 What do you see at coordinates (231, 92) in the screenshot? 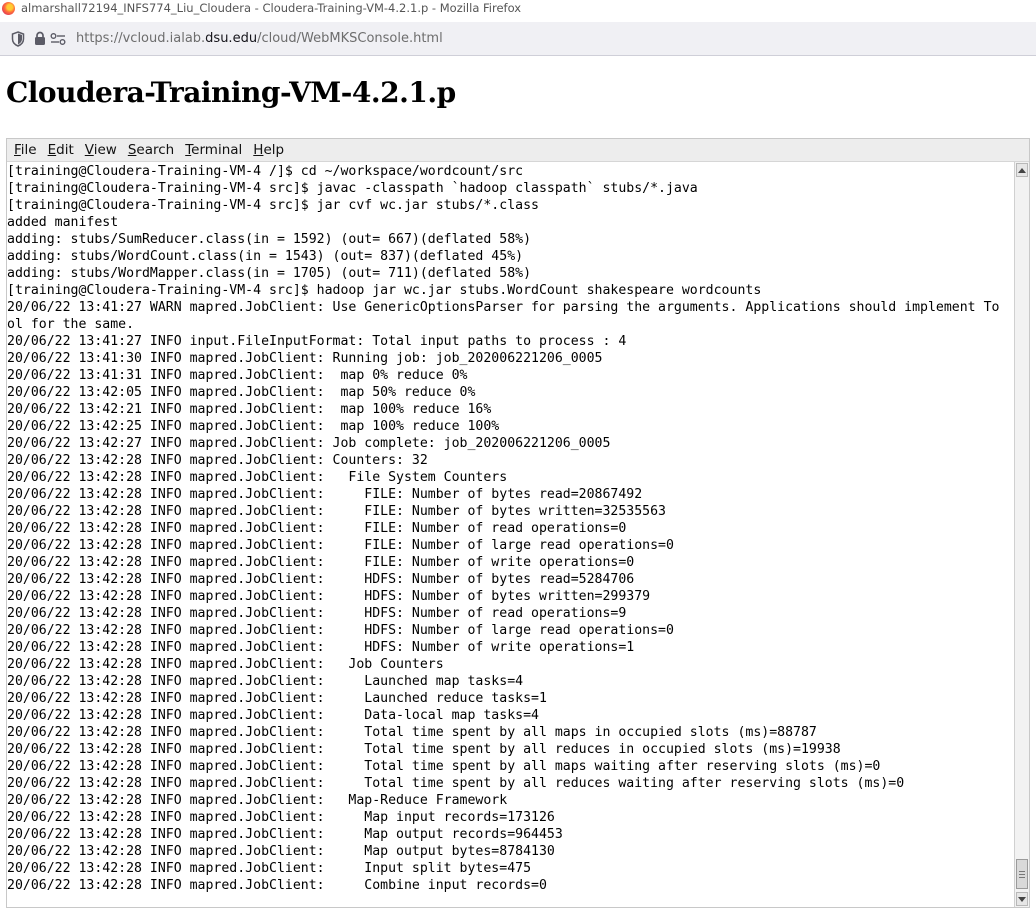
I see `page-title: Cloudera-Training-VM-4.2.1.p` at bounding box center [231, 92].